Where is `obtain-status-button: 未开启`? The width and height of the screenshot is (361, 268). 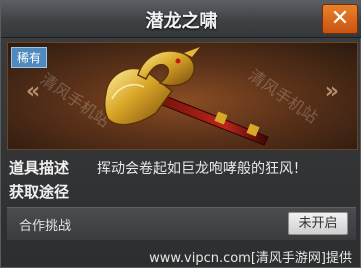
obtain-status-button: 未开启 is located at coordinates (318, 223).